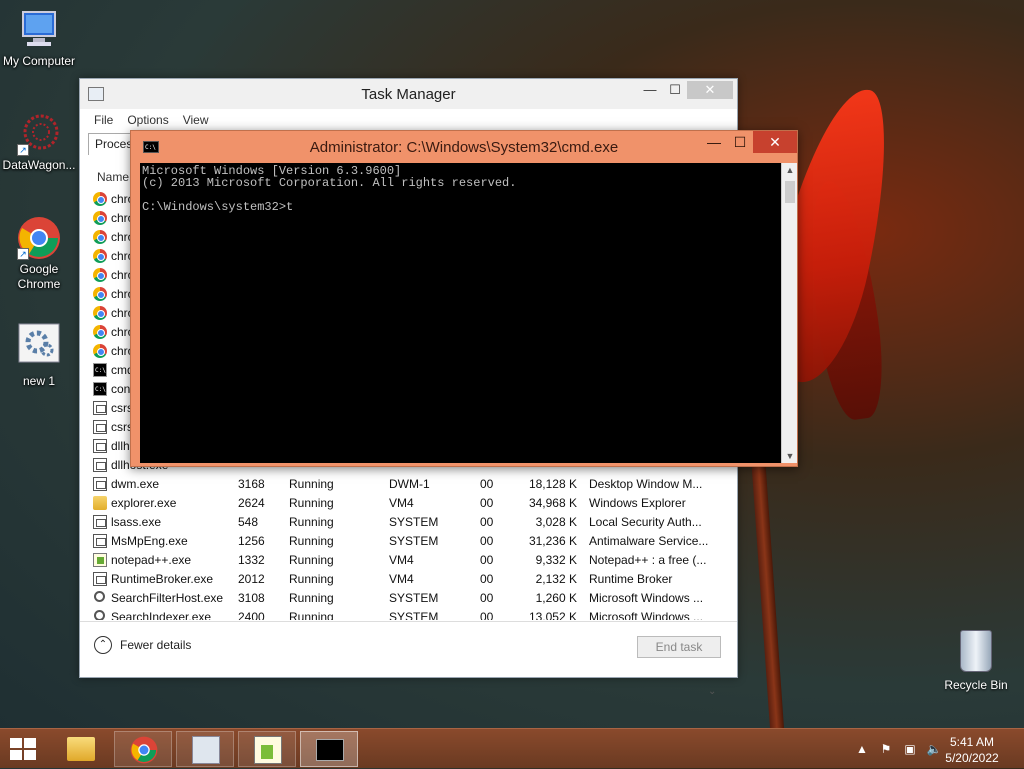  Describe the element at coordinates (39, 30) in the screenshot. I see `computer-icon` at that location.